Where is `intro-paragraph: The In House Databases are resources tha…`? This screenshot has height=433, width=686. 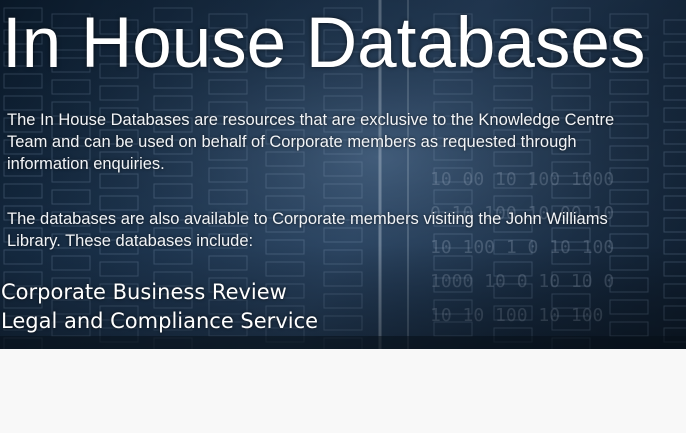
intro-paragraph: The In House Databases are resources tha… is located at coordinates (310, 142).